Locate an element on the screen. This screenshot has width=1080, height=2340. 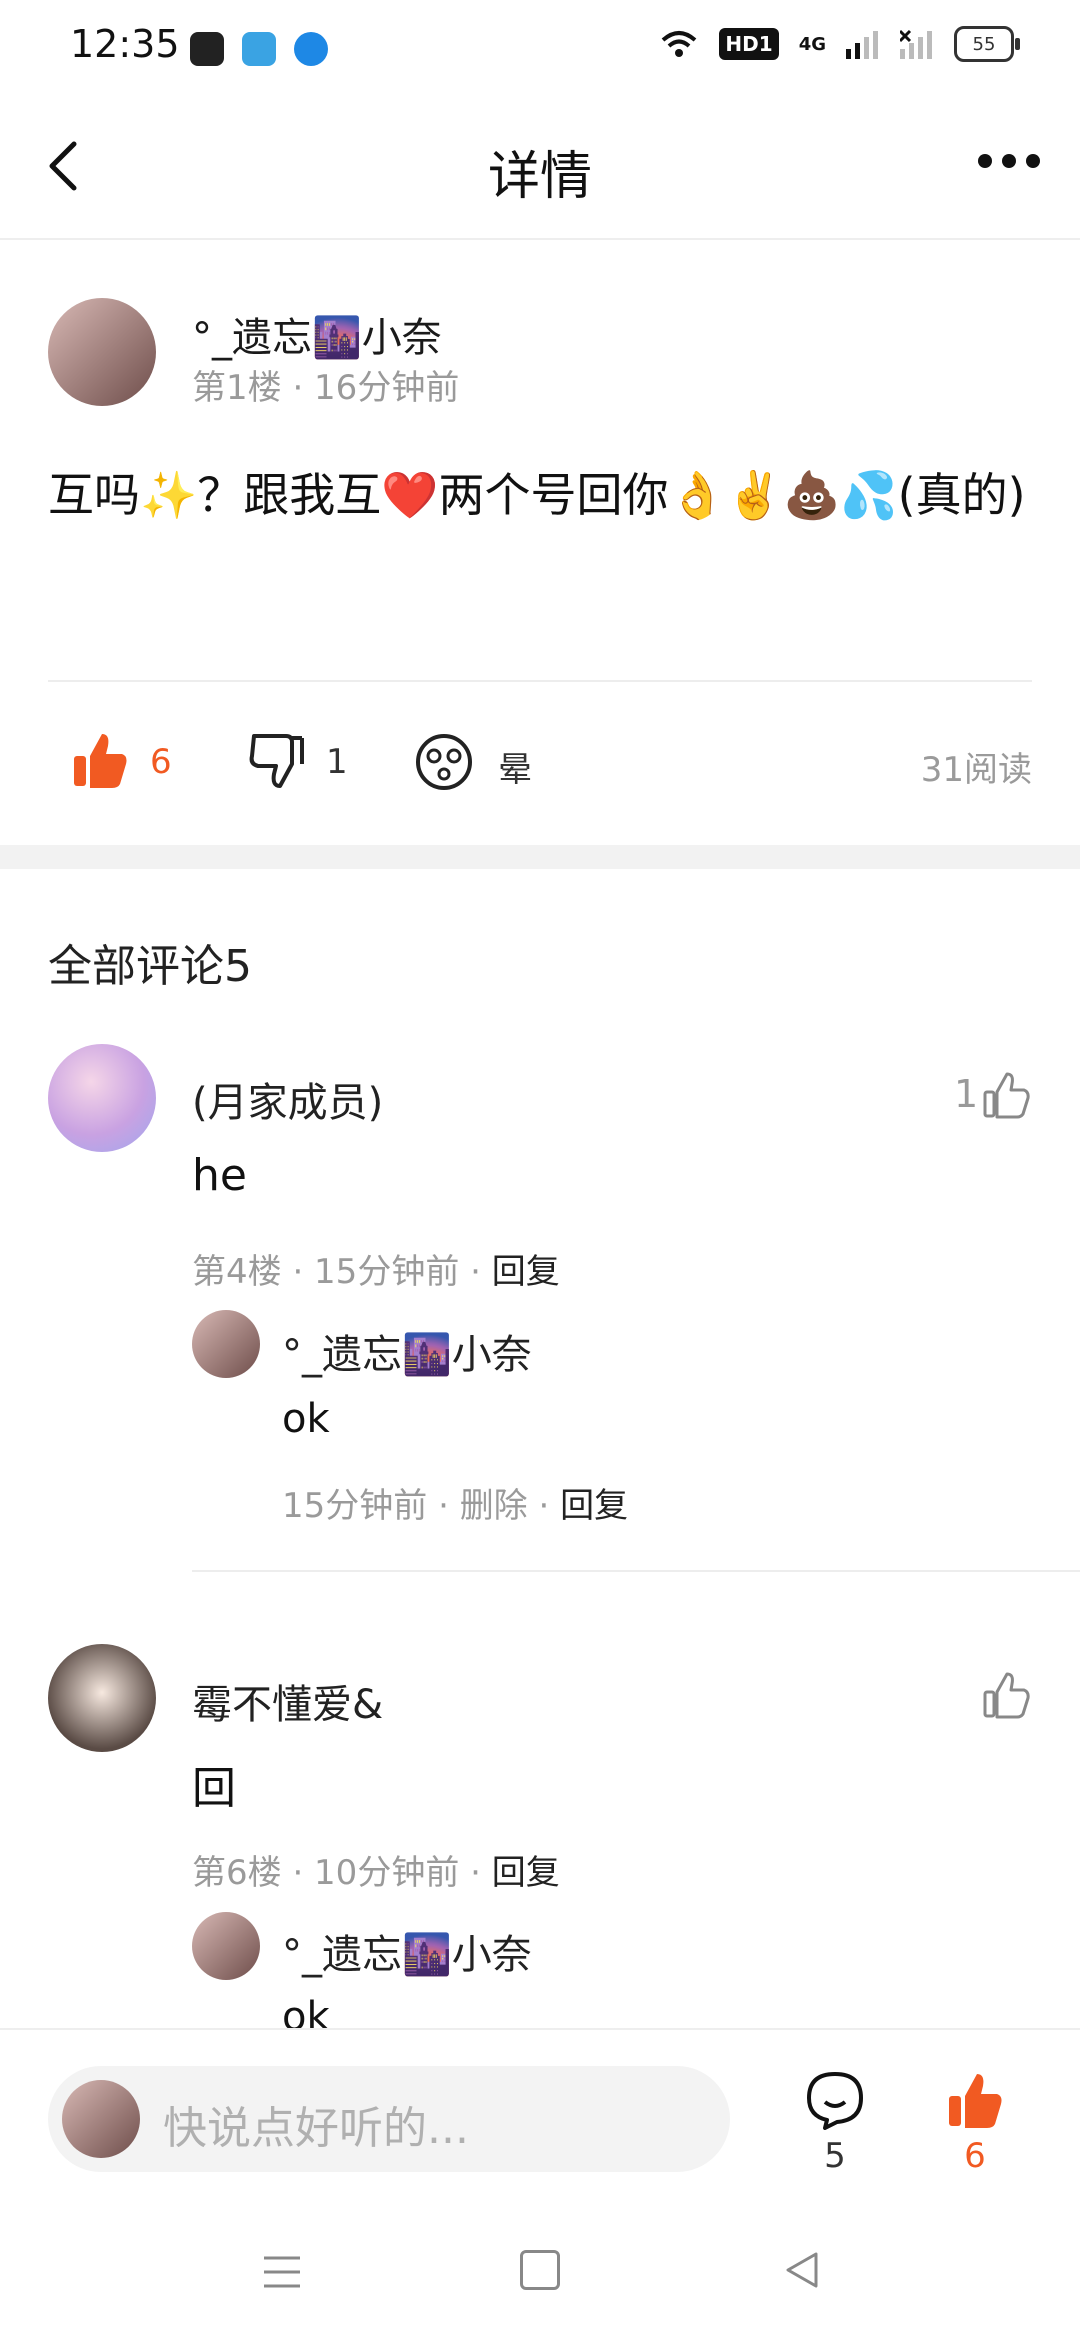
home-icon is located at coordinates (540, 2270).